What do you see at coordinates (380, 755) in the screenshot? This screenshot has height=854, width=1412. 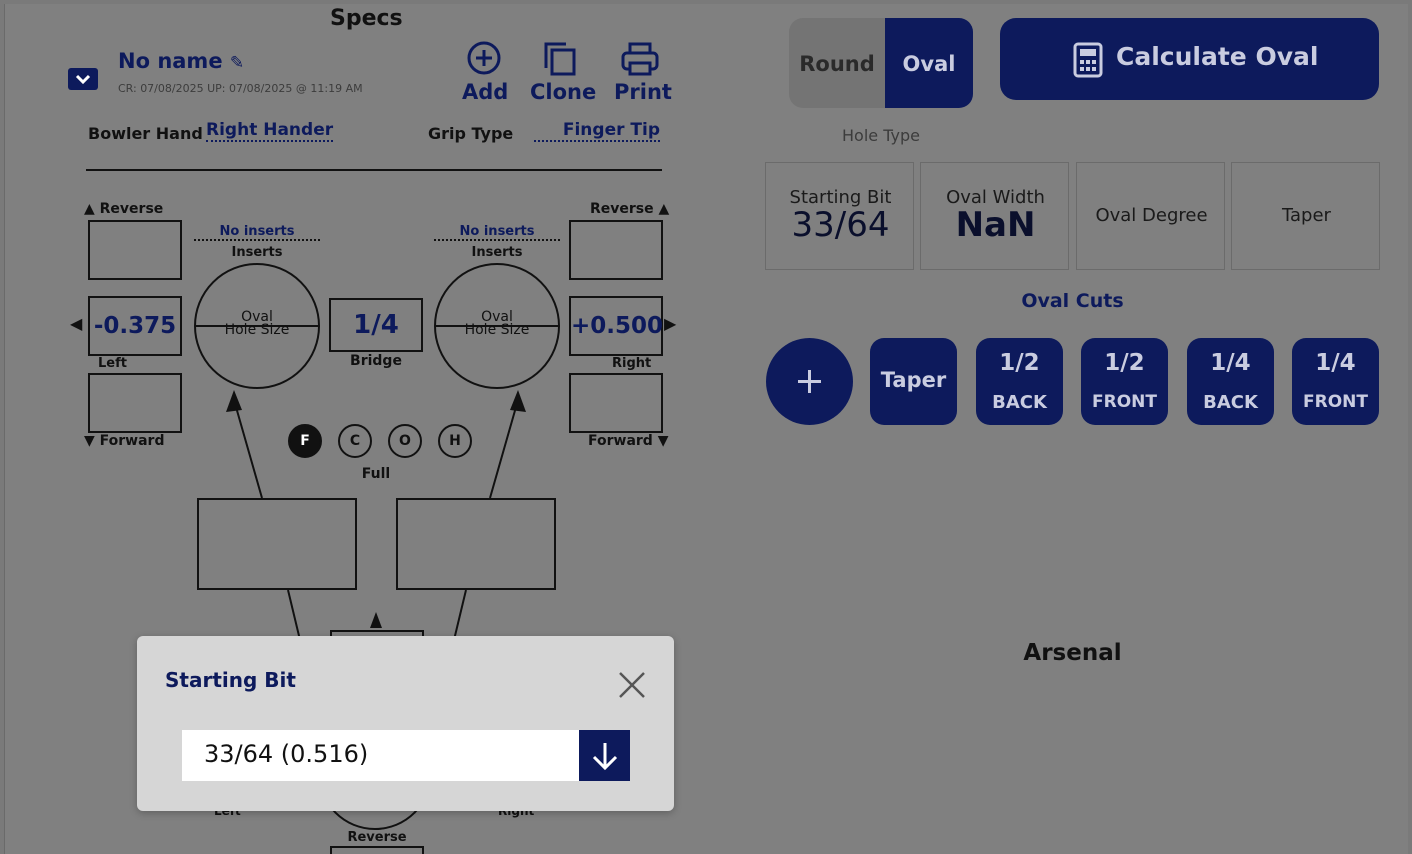 I see `starting-bit-select: 33/64 (0.516)` at bounding box center [380, 755].